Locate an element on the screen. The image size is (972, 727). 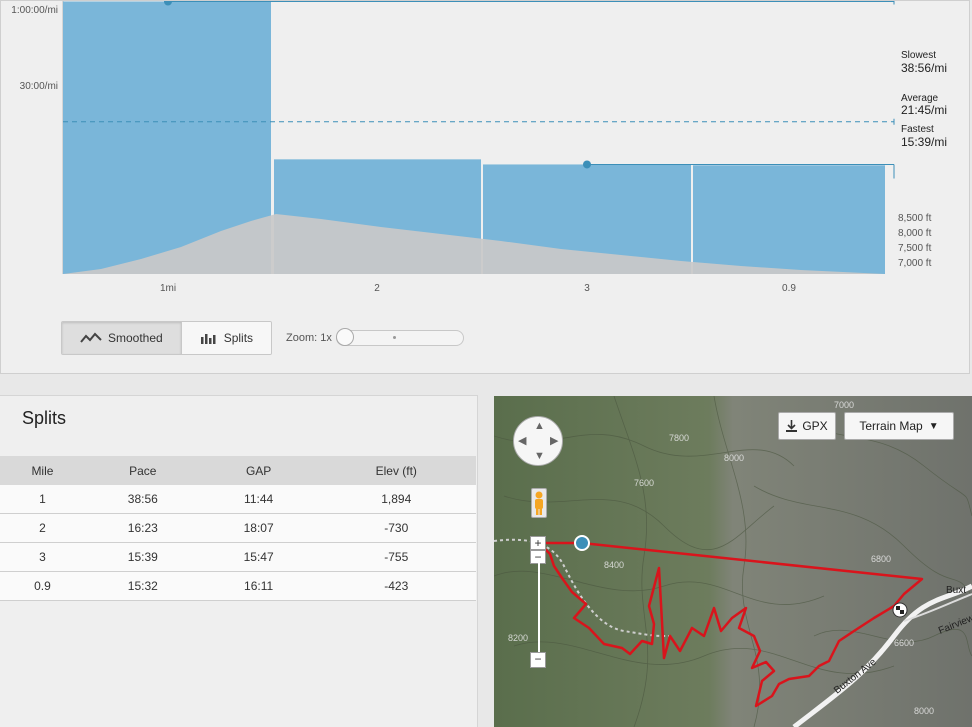
smoothed-button: Smoothed is located at coordinates (121, 338).